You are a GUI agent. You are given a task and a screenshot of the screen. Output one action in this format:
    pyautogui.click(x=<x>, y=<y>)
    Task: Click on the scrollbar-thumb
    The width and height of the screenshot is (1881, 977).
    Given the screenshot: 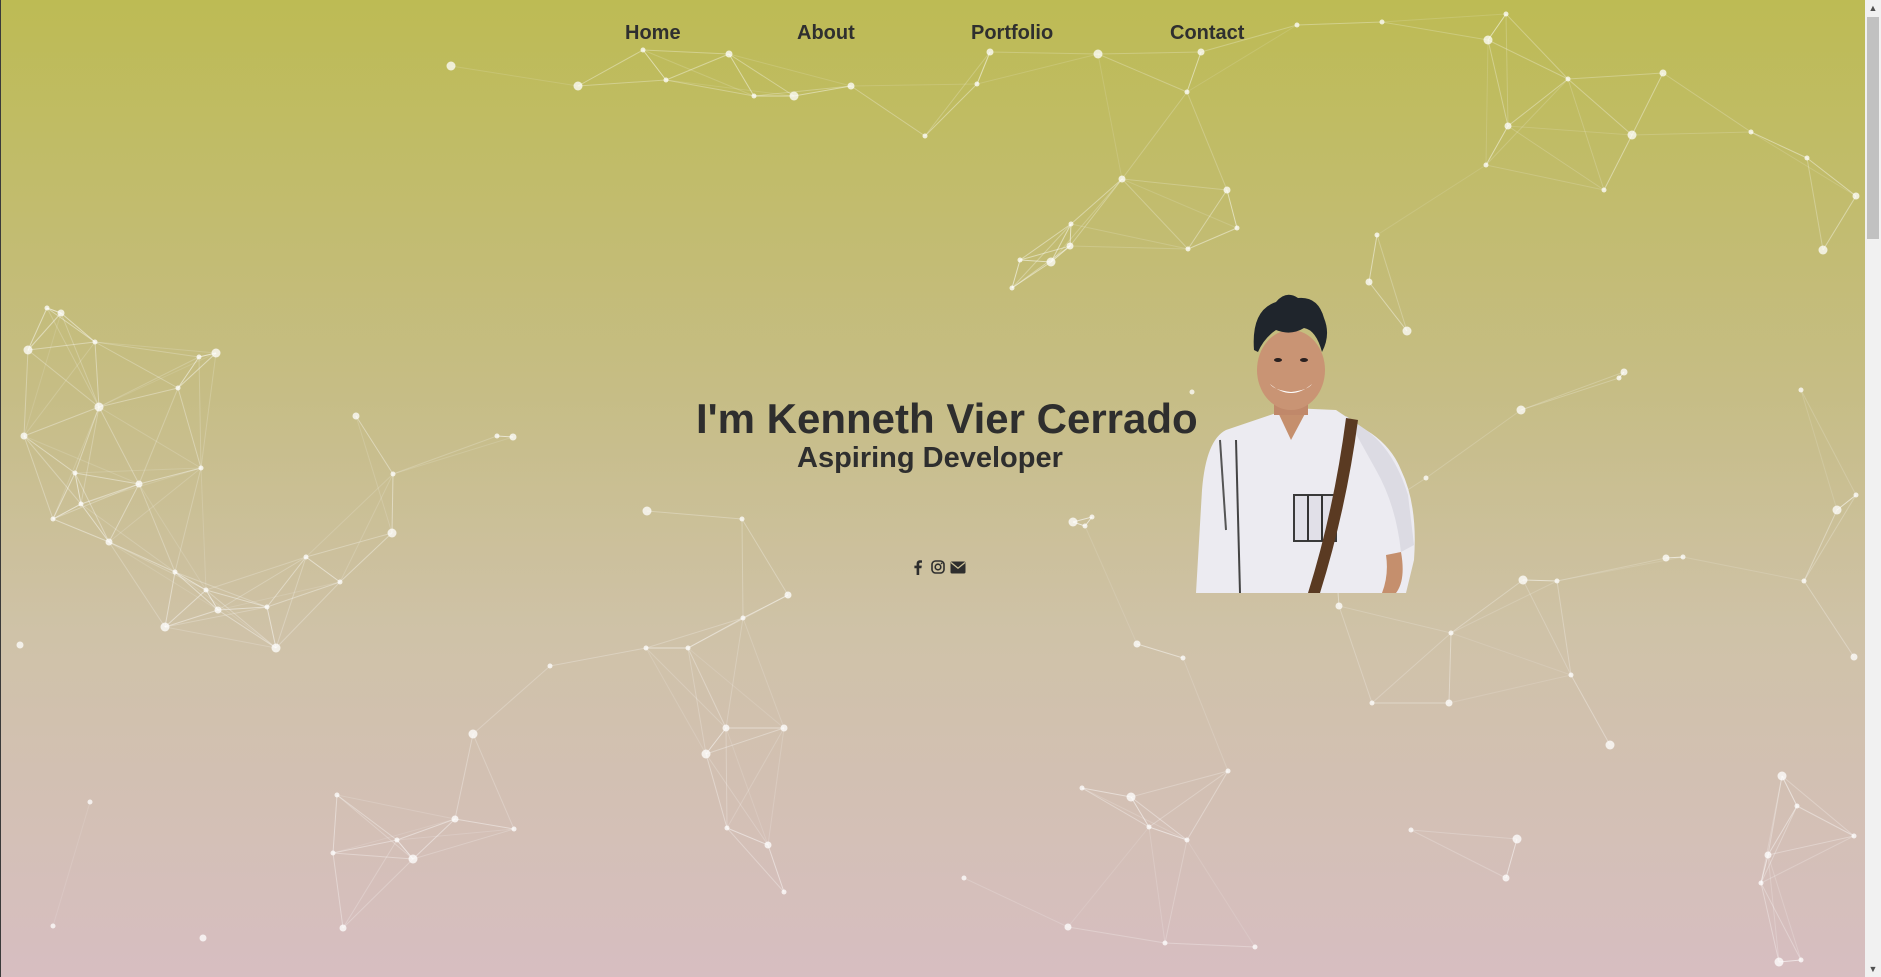 What is the action you would take?
    pyautogui.click(x=1873, y=128)
    